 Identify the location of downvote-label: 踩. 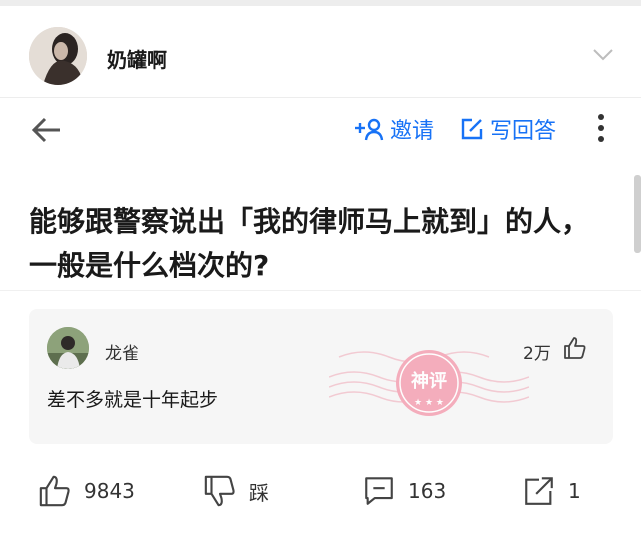
(259, 492).